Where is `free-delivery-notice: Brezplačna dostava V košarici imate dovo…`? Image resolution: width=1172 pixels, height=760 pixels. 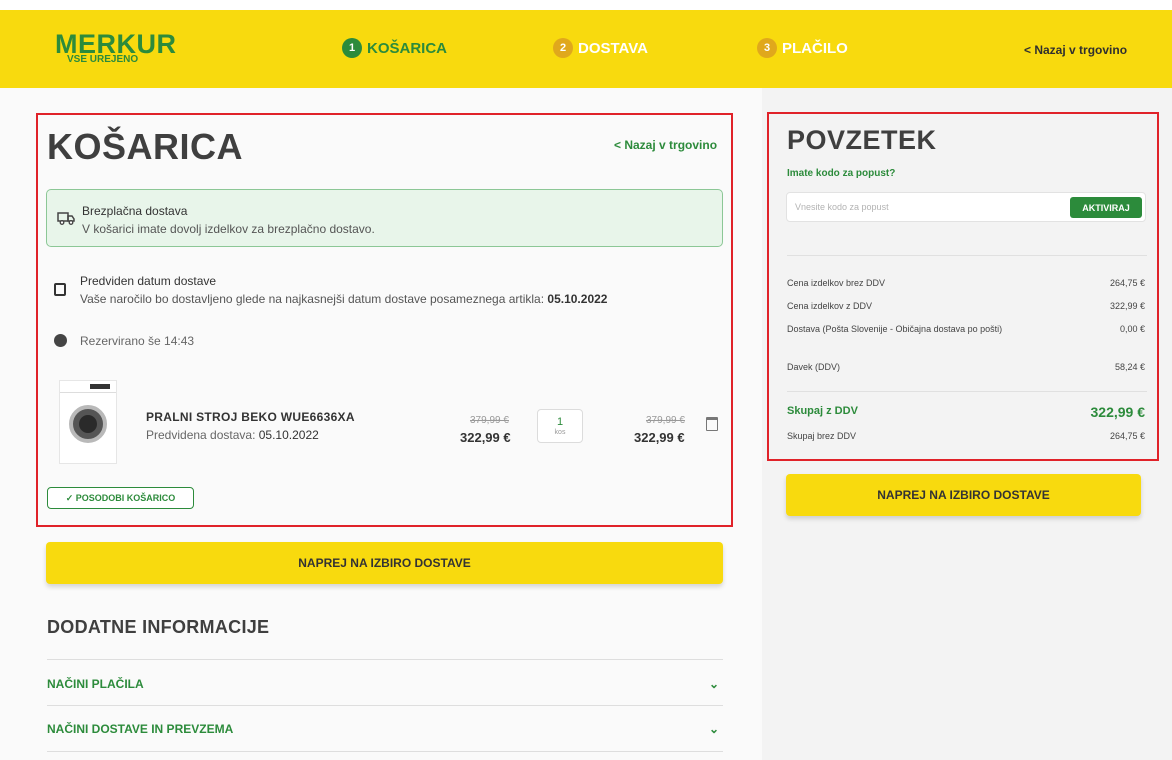
free-delivery-notice: Brezplačna dostava V košarici imate dovo… is located at coordinates (384, 218).